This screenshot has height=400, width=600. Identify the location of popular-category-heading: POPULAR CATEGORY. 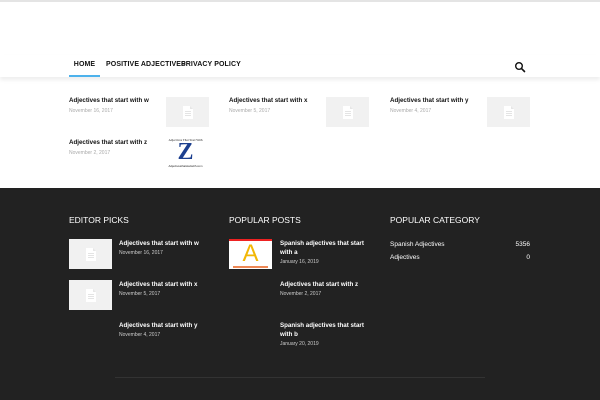
(435, 220).